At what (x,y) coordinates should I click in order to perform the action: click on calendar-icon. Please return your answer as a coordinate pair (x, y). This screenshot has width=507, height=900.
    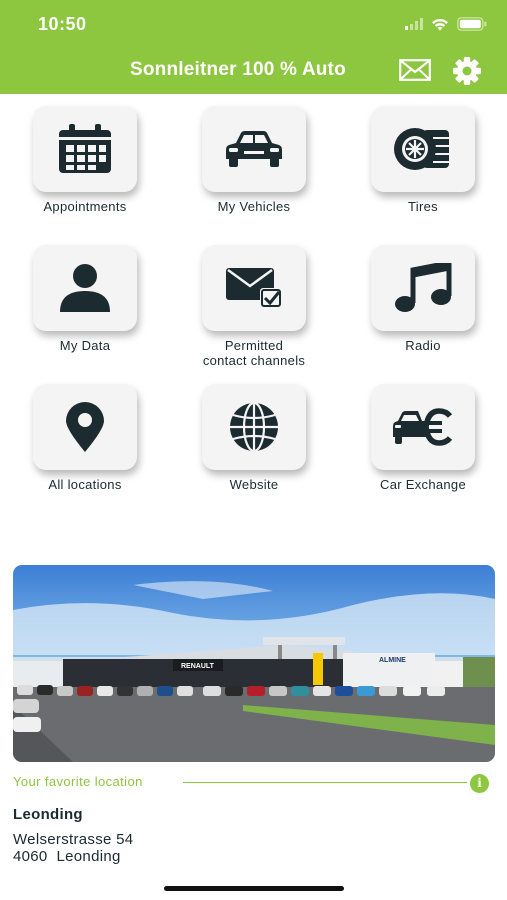
    Looking at the image, I should click on (85, 148).